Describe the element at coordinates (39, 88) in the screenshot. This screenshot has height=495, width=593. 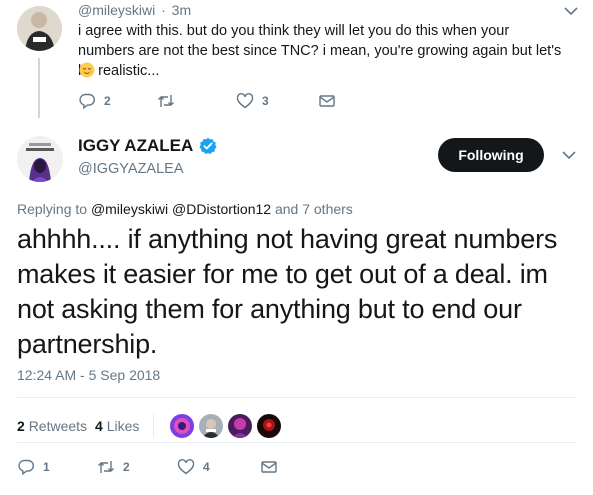
I see `thread-line` at that location.